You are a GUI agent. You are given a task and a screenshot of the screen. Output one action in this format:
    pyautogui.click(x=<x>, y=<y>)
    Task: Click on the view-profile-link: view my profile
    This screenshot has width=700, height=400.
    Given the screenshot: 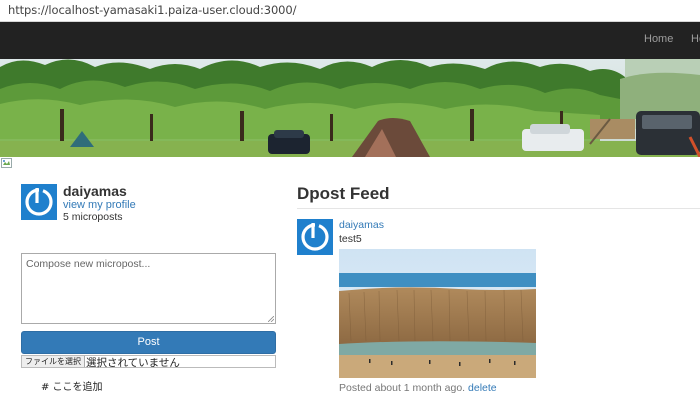 What is the action you would take?
    pyautogui.click(x=99, y=205)
    